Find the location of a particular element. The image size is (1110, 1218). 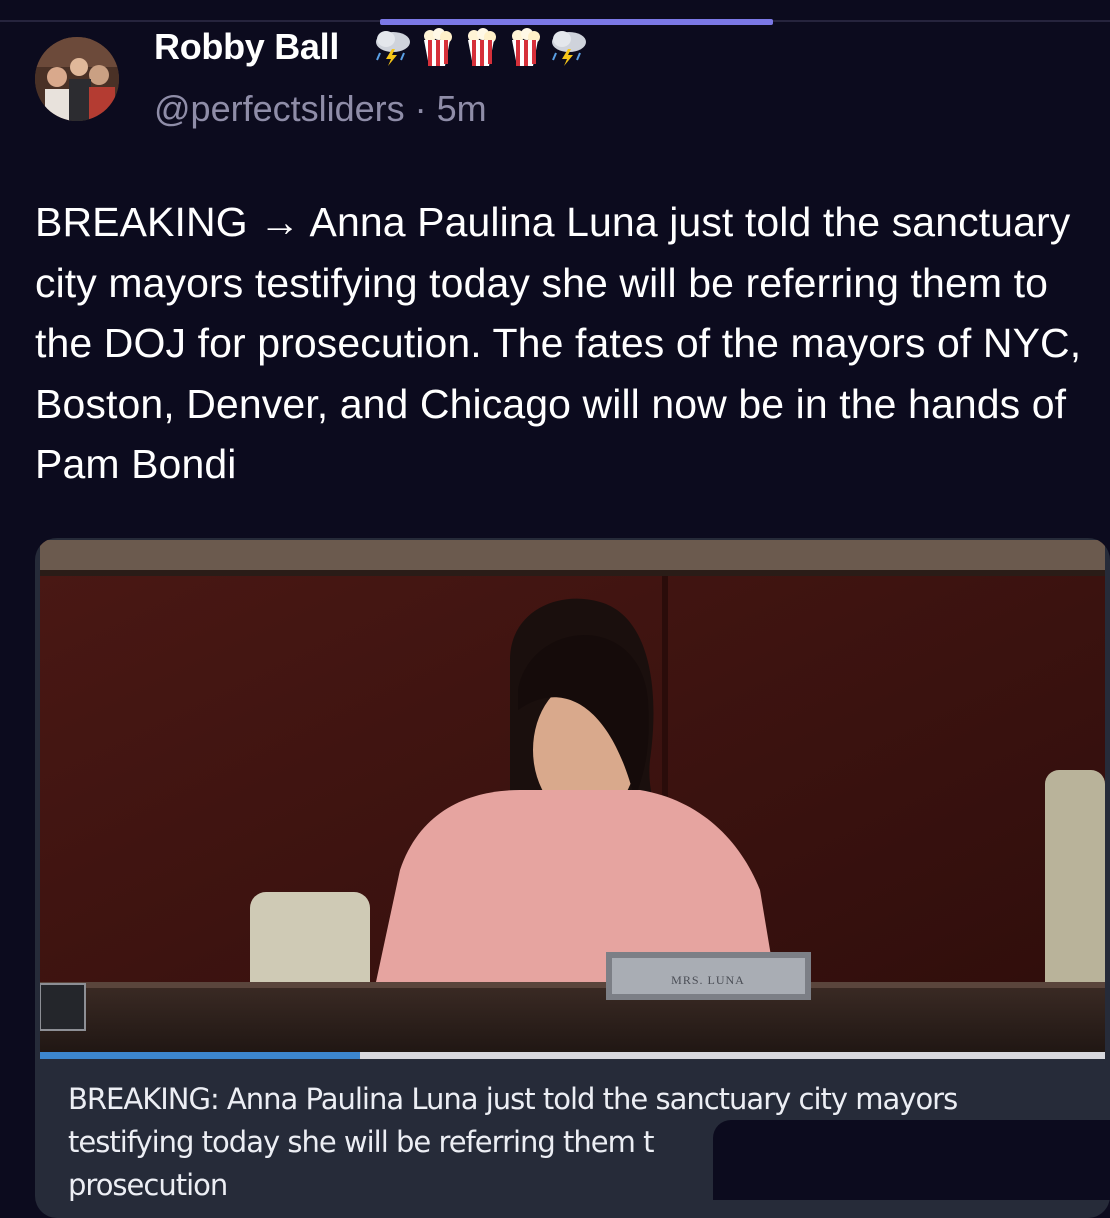

video-caption-cut-line: prosecution is located at coordinates (148, 1185).